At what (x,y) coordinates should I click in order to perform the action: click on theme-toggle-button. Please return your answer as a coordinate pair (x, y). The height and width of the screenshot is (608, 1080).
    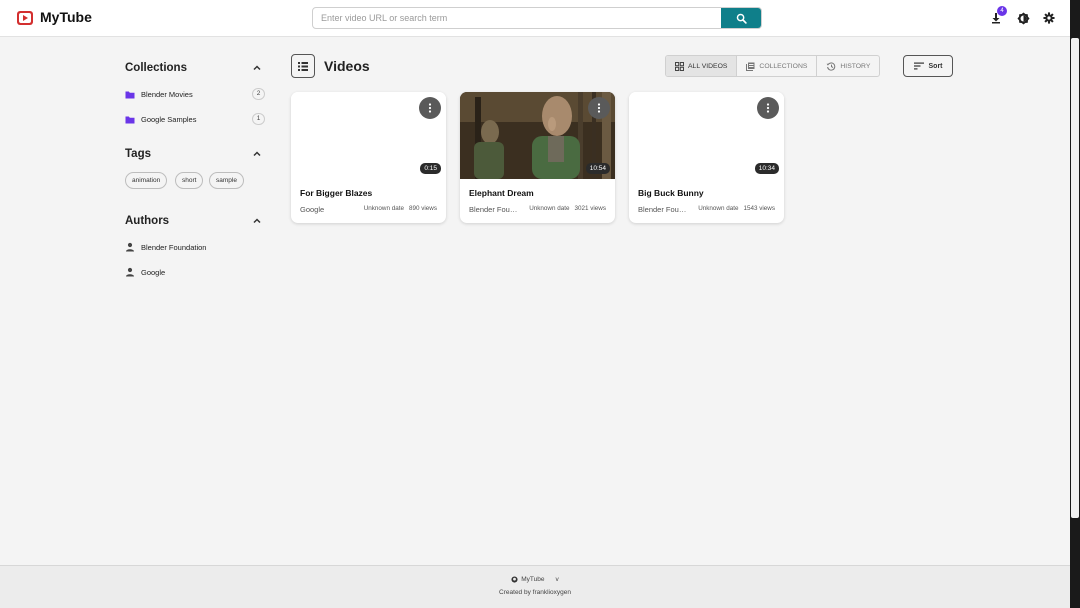
    Looking at the image, I should click on (1023, 18).